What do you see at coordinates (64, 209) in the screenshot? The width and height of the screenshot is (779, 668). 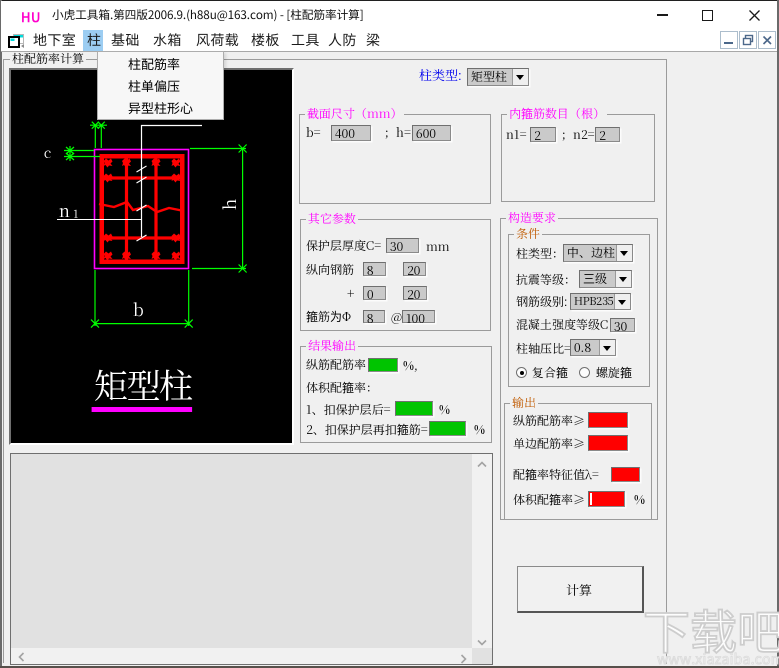 I see `svg-text: n` at bounding box center [64, 209].